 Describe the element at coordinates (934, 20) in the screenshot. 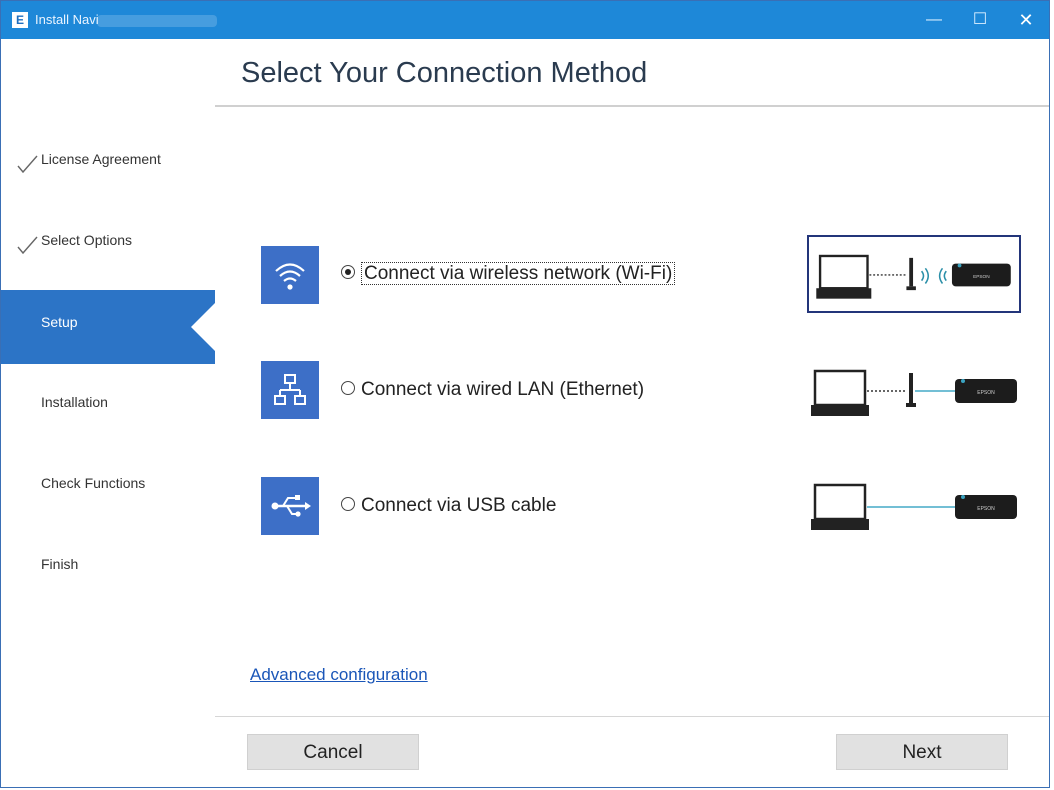

I see `minimize-button: —` at that location.